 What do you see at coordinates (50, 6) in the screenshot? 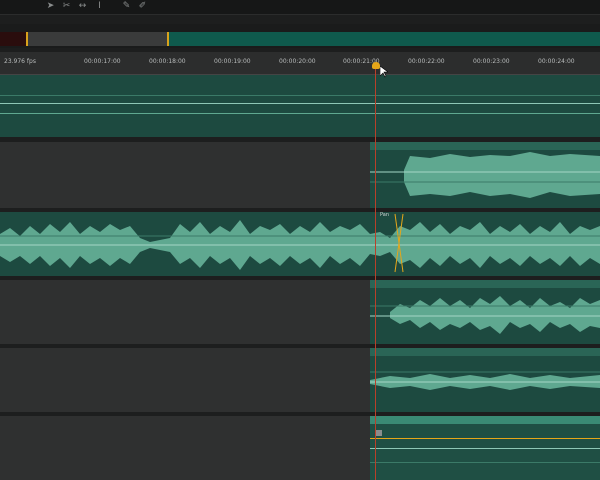
I see `selection-tool-icon: ➤` at bounding box center [50, 6].